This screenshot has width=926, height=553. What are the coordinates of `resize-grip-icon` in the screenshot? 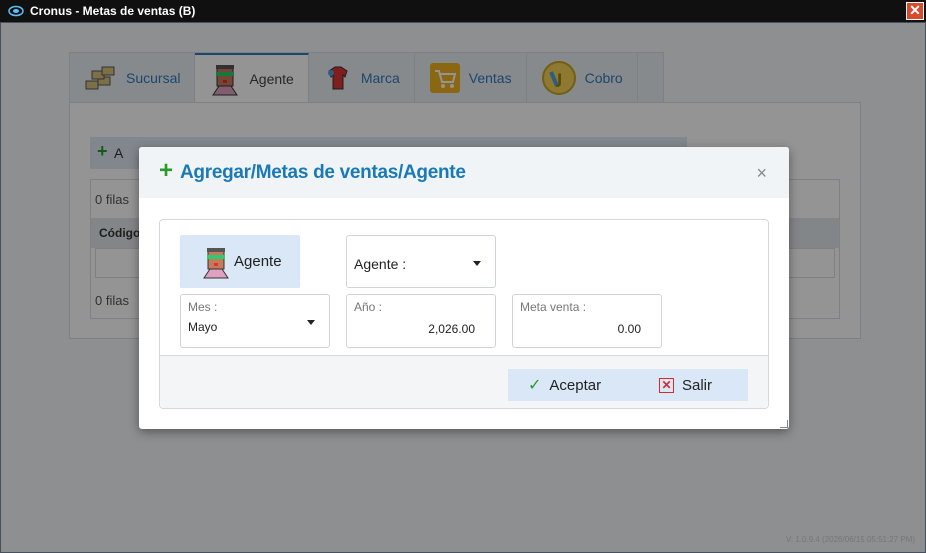 It's located at (784, 424).